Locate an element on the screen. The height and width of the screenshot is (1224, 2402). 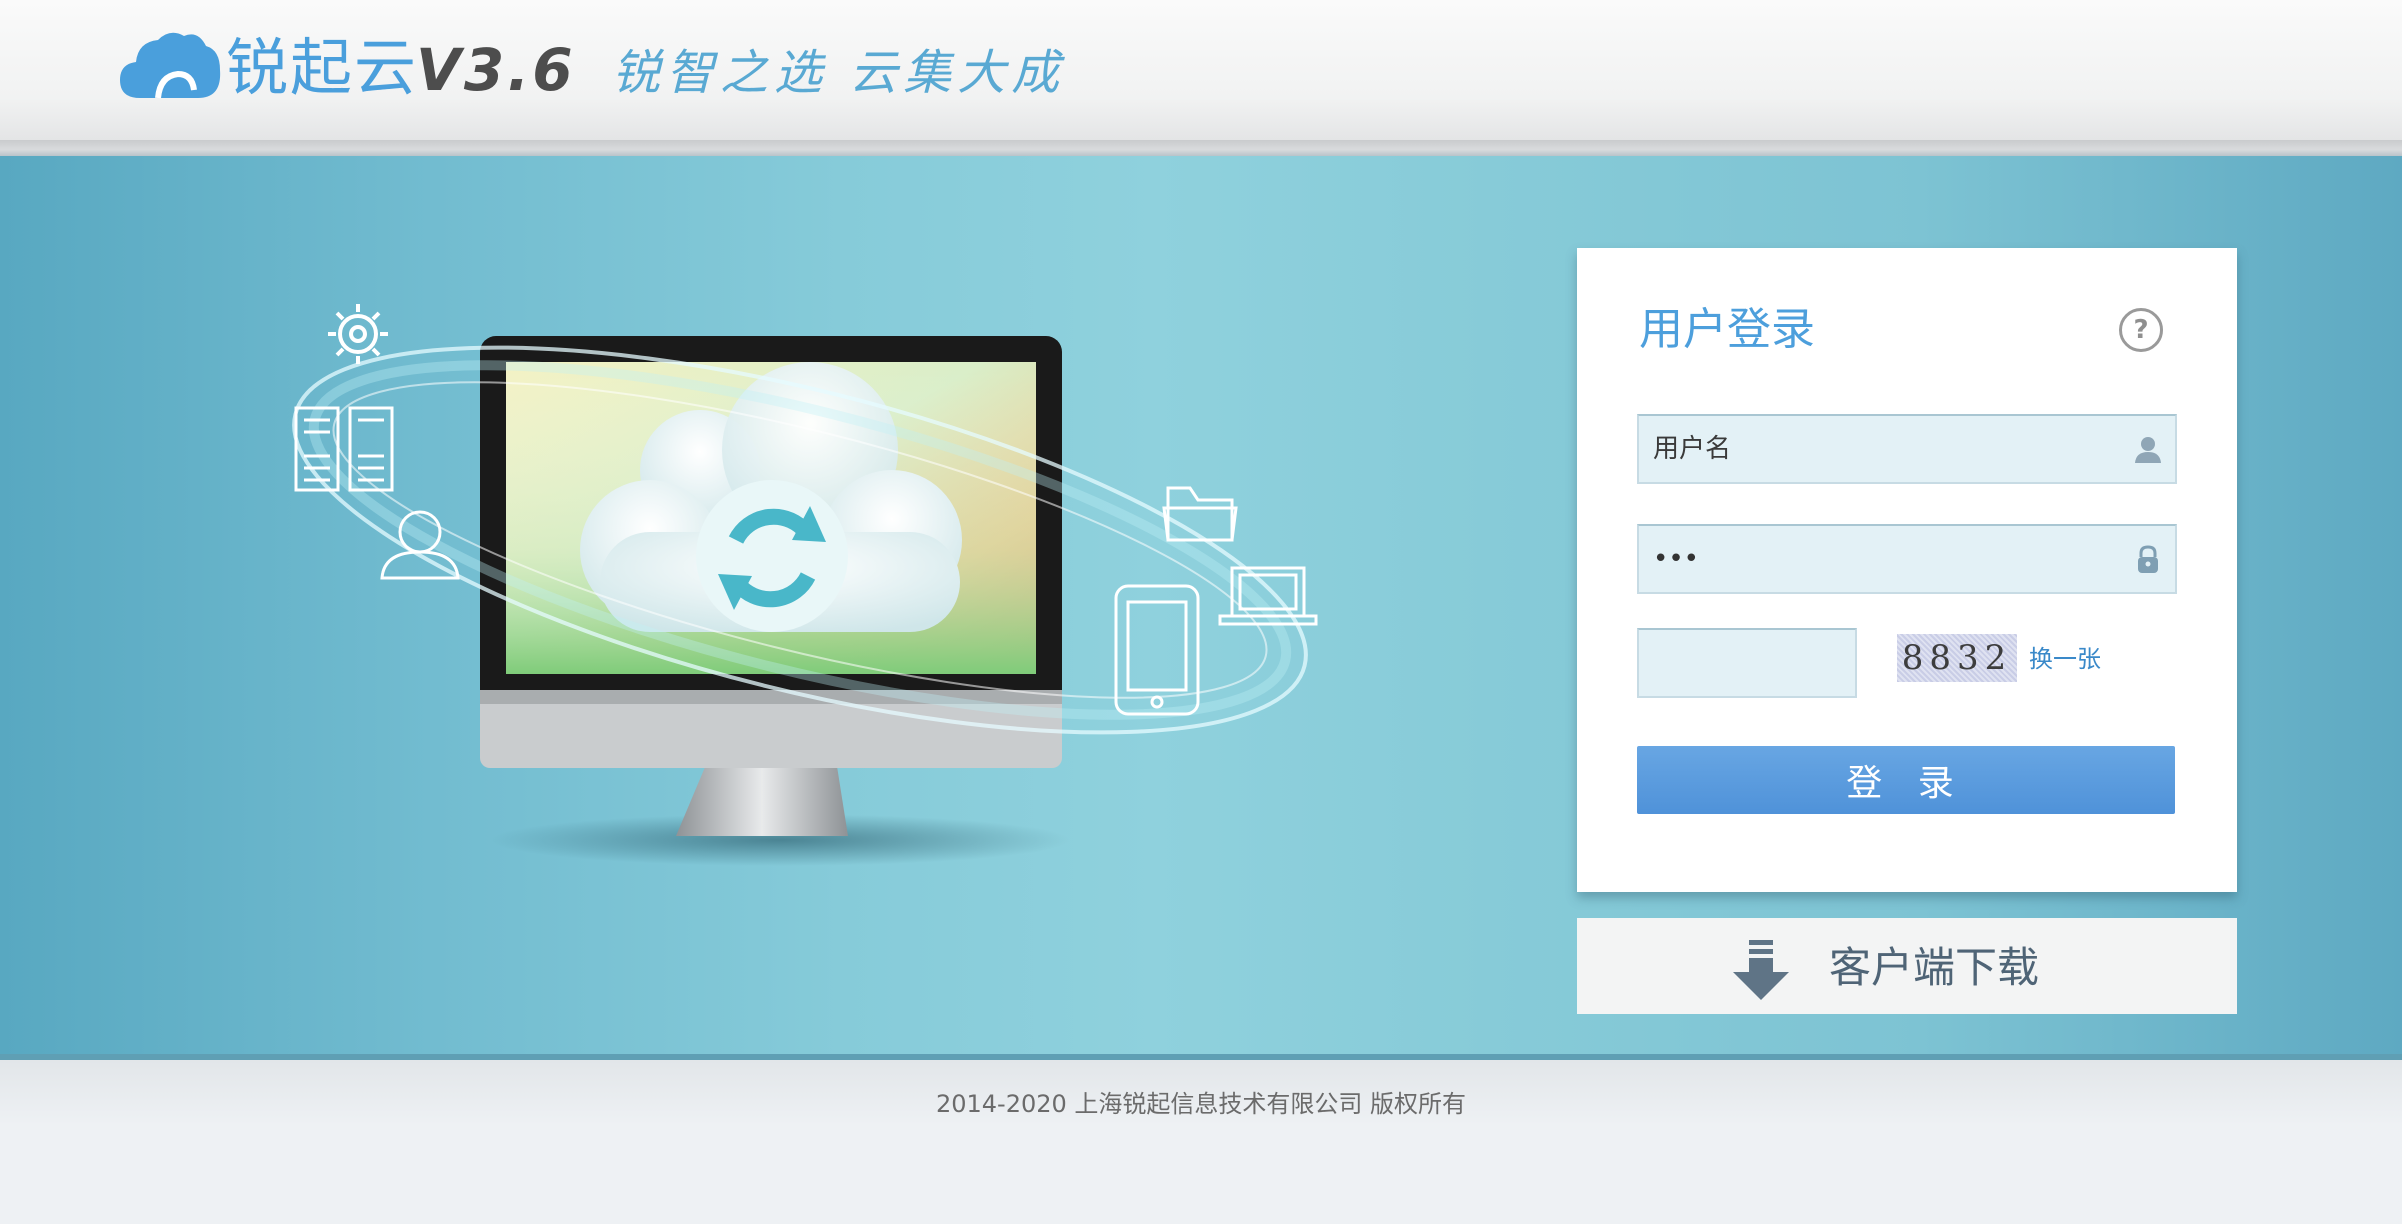
user-icon is located at coordinates (2148, 450).